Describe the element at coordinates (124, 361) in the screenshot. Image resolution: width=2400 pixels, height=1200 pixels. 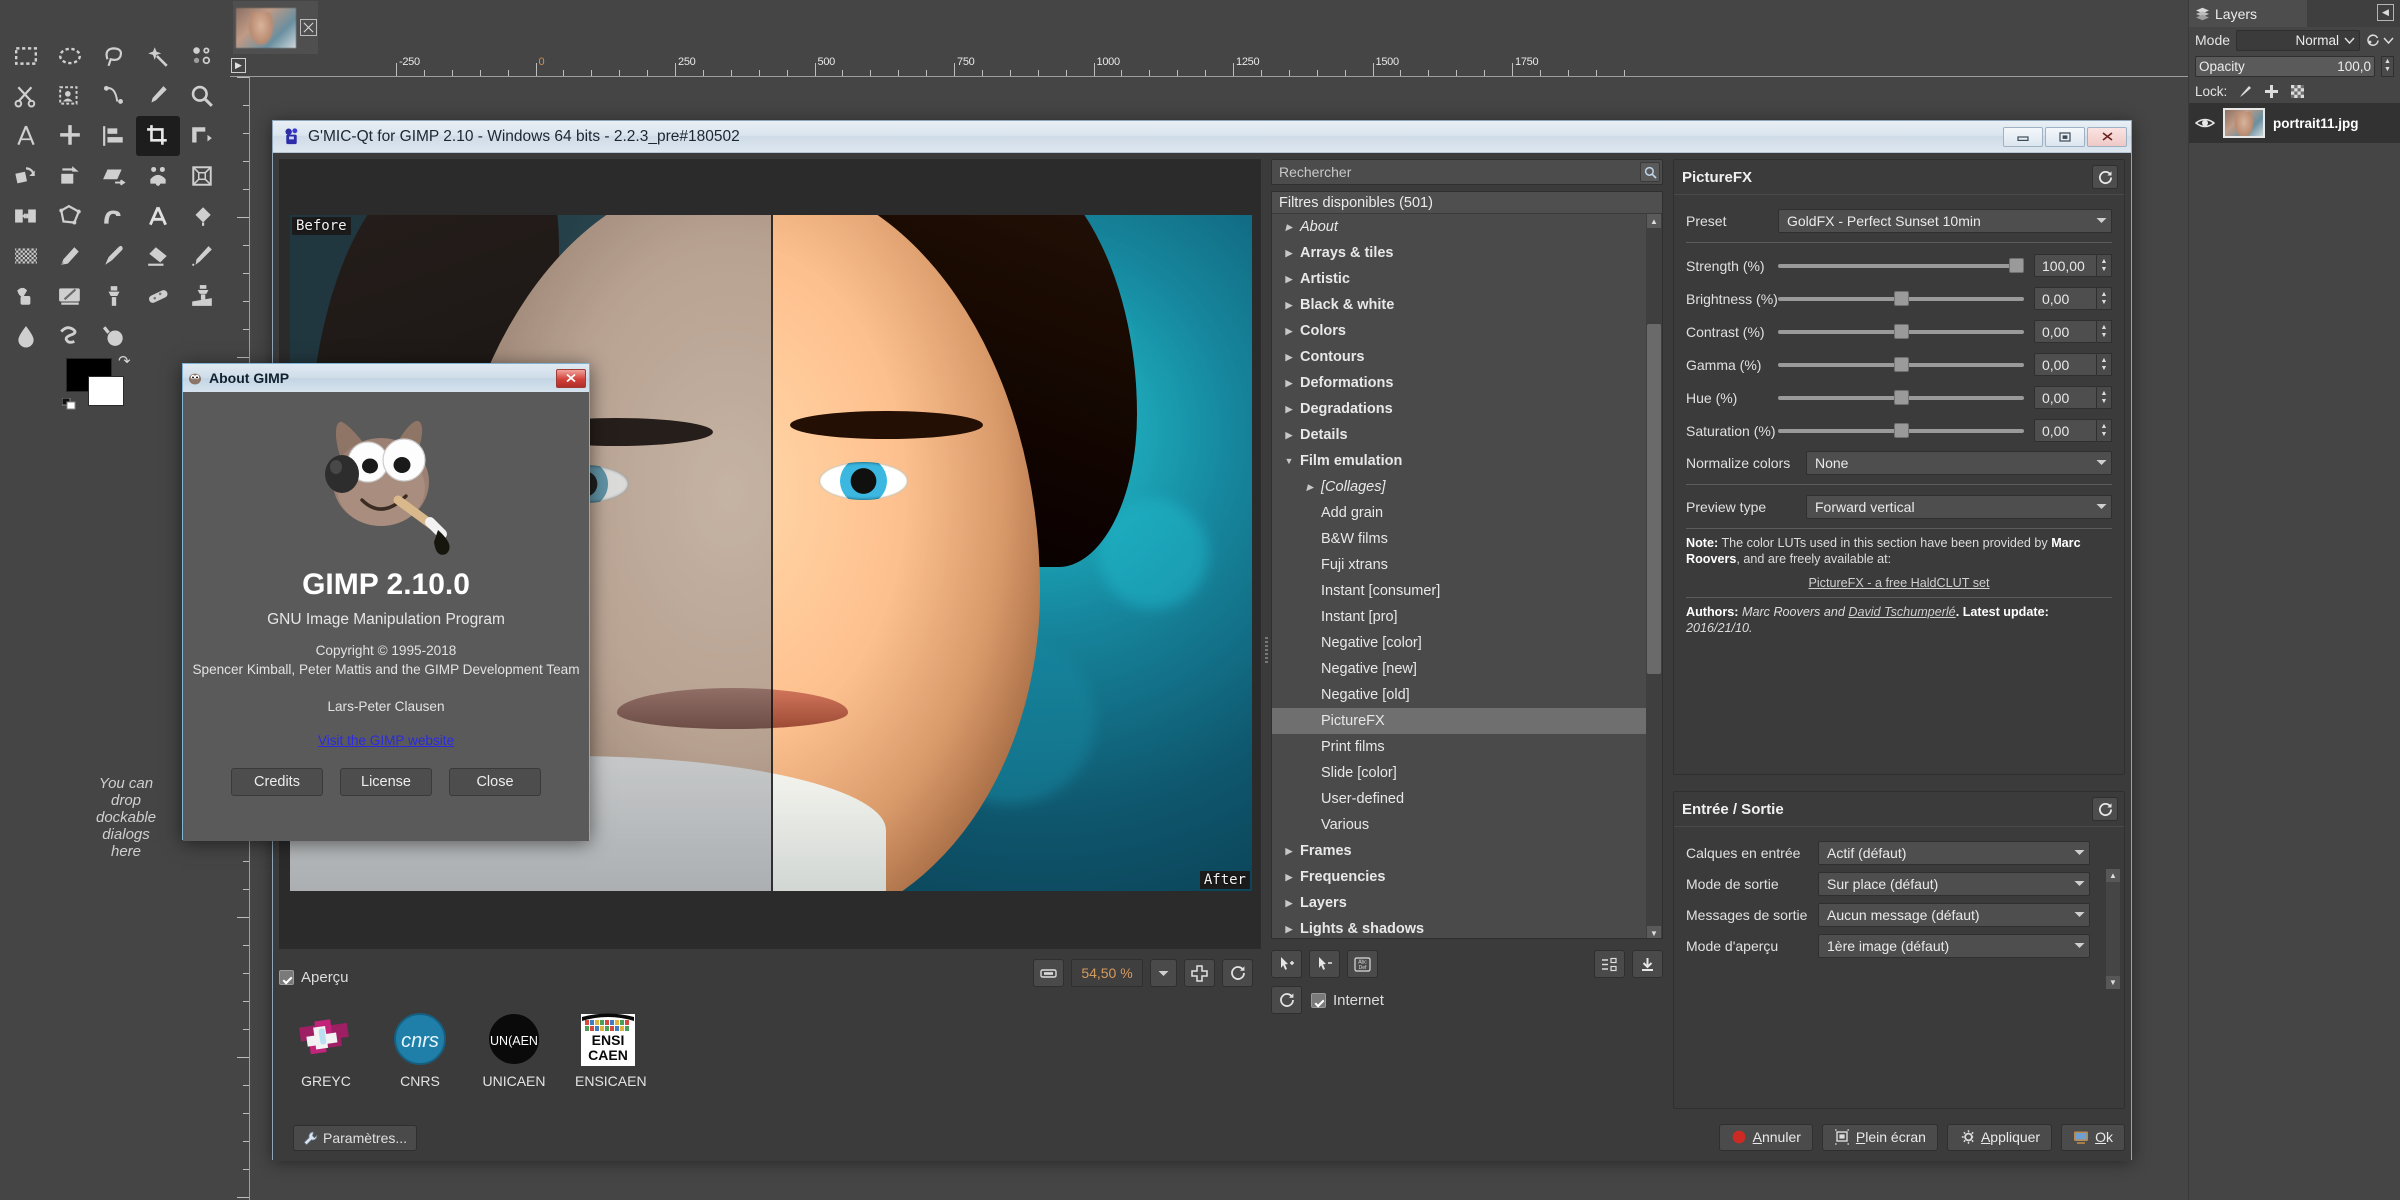
I see `swap-colors-icon: ↷` at that location.